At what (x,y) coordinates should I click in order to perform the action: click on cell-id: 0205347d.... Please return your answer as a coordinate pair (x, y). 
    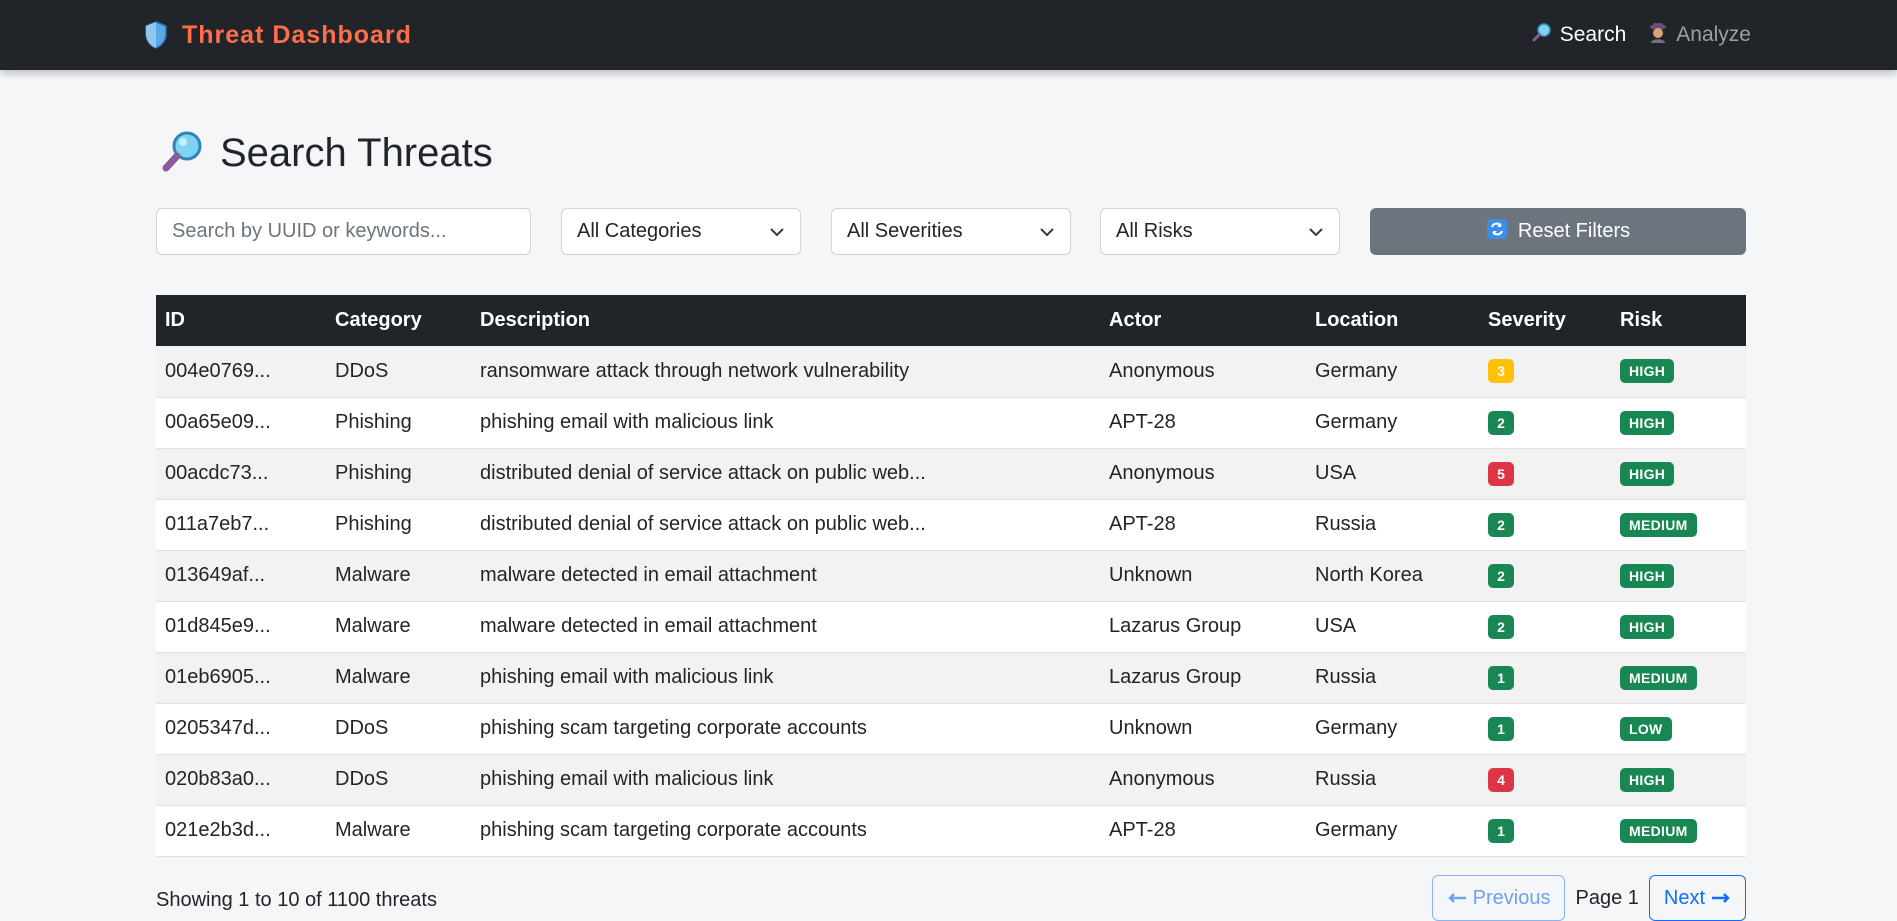
    Looking at the image, I should click on (218, 728).